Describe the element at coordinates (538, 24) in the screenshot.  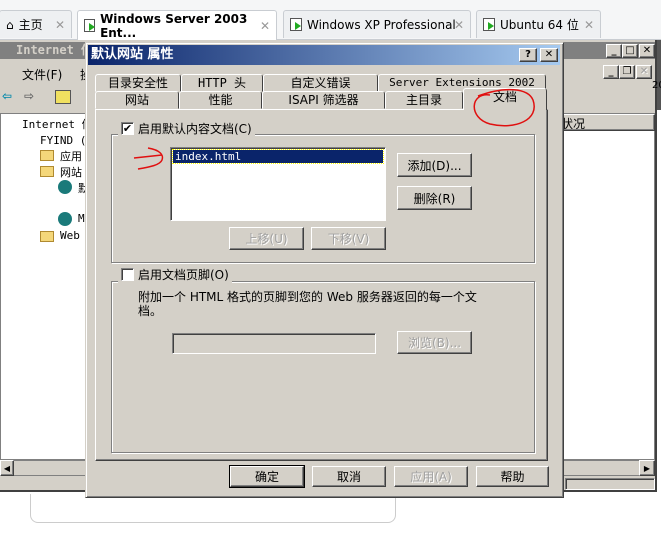
I see `tab-ubuntu: Ubuntu 64 位 ✕` at that location.